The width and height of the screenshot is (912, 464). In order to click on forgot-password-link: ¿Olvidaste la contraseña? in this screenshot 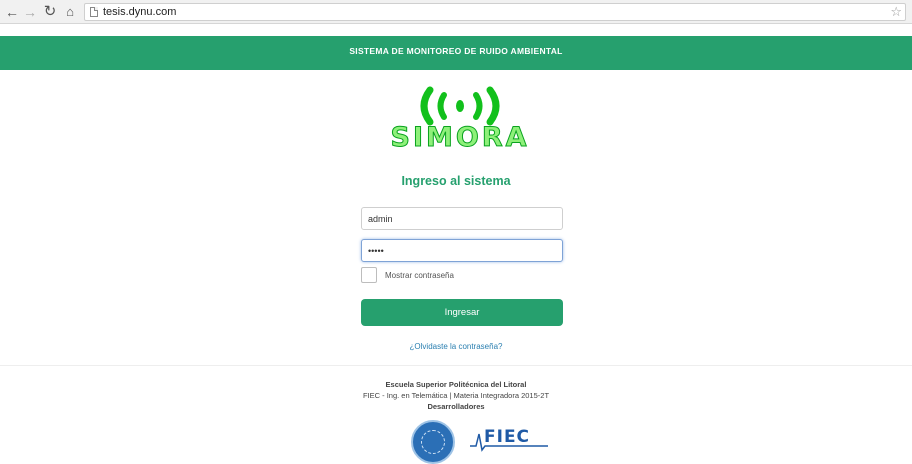, I will do `click(456, 346)`.